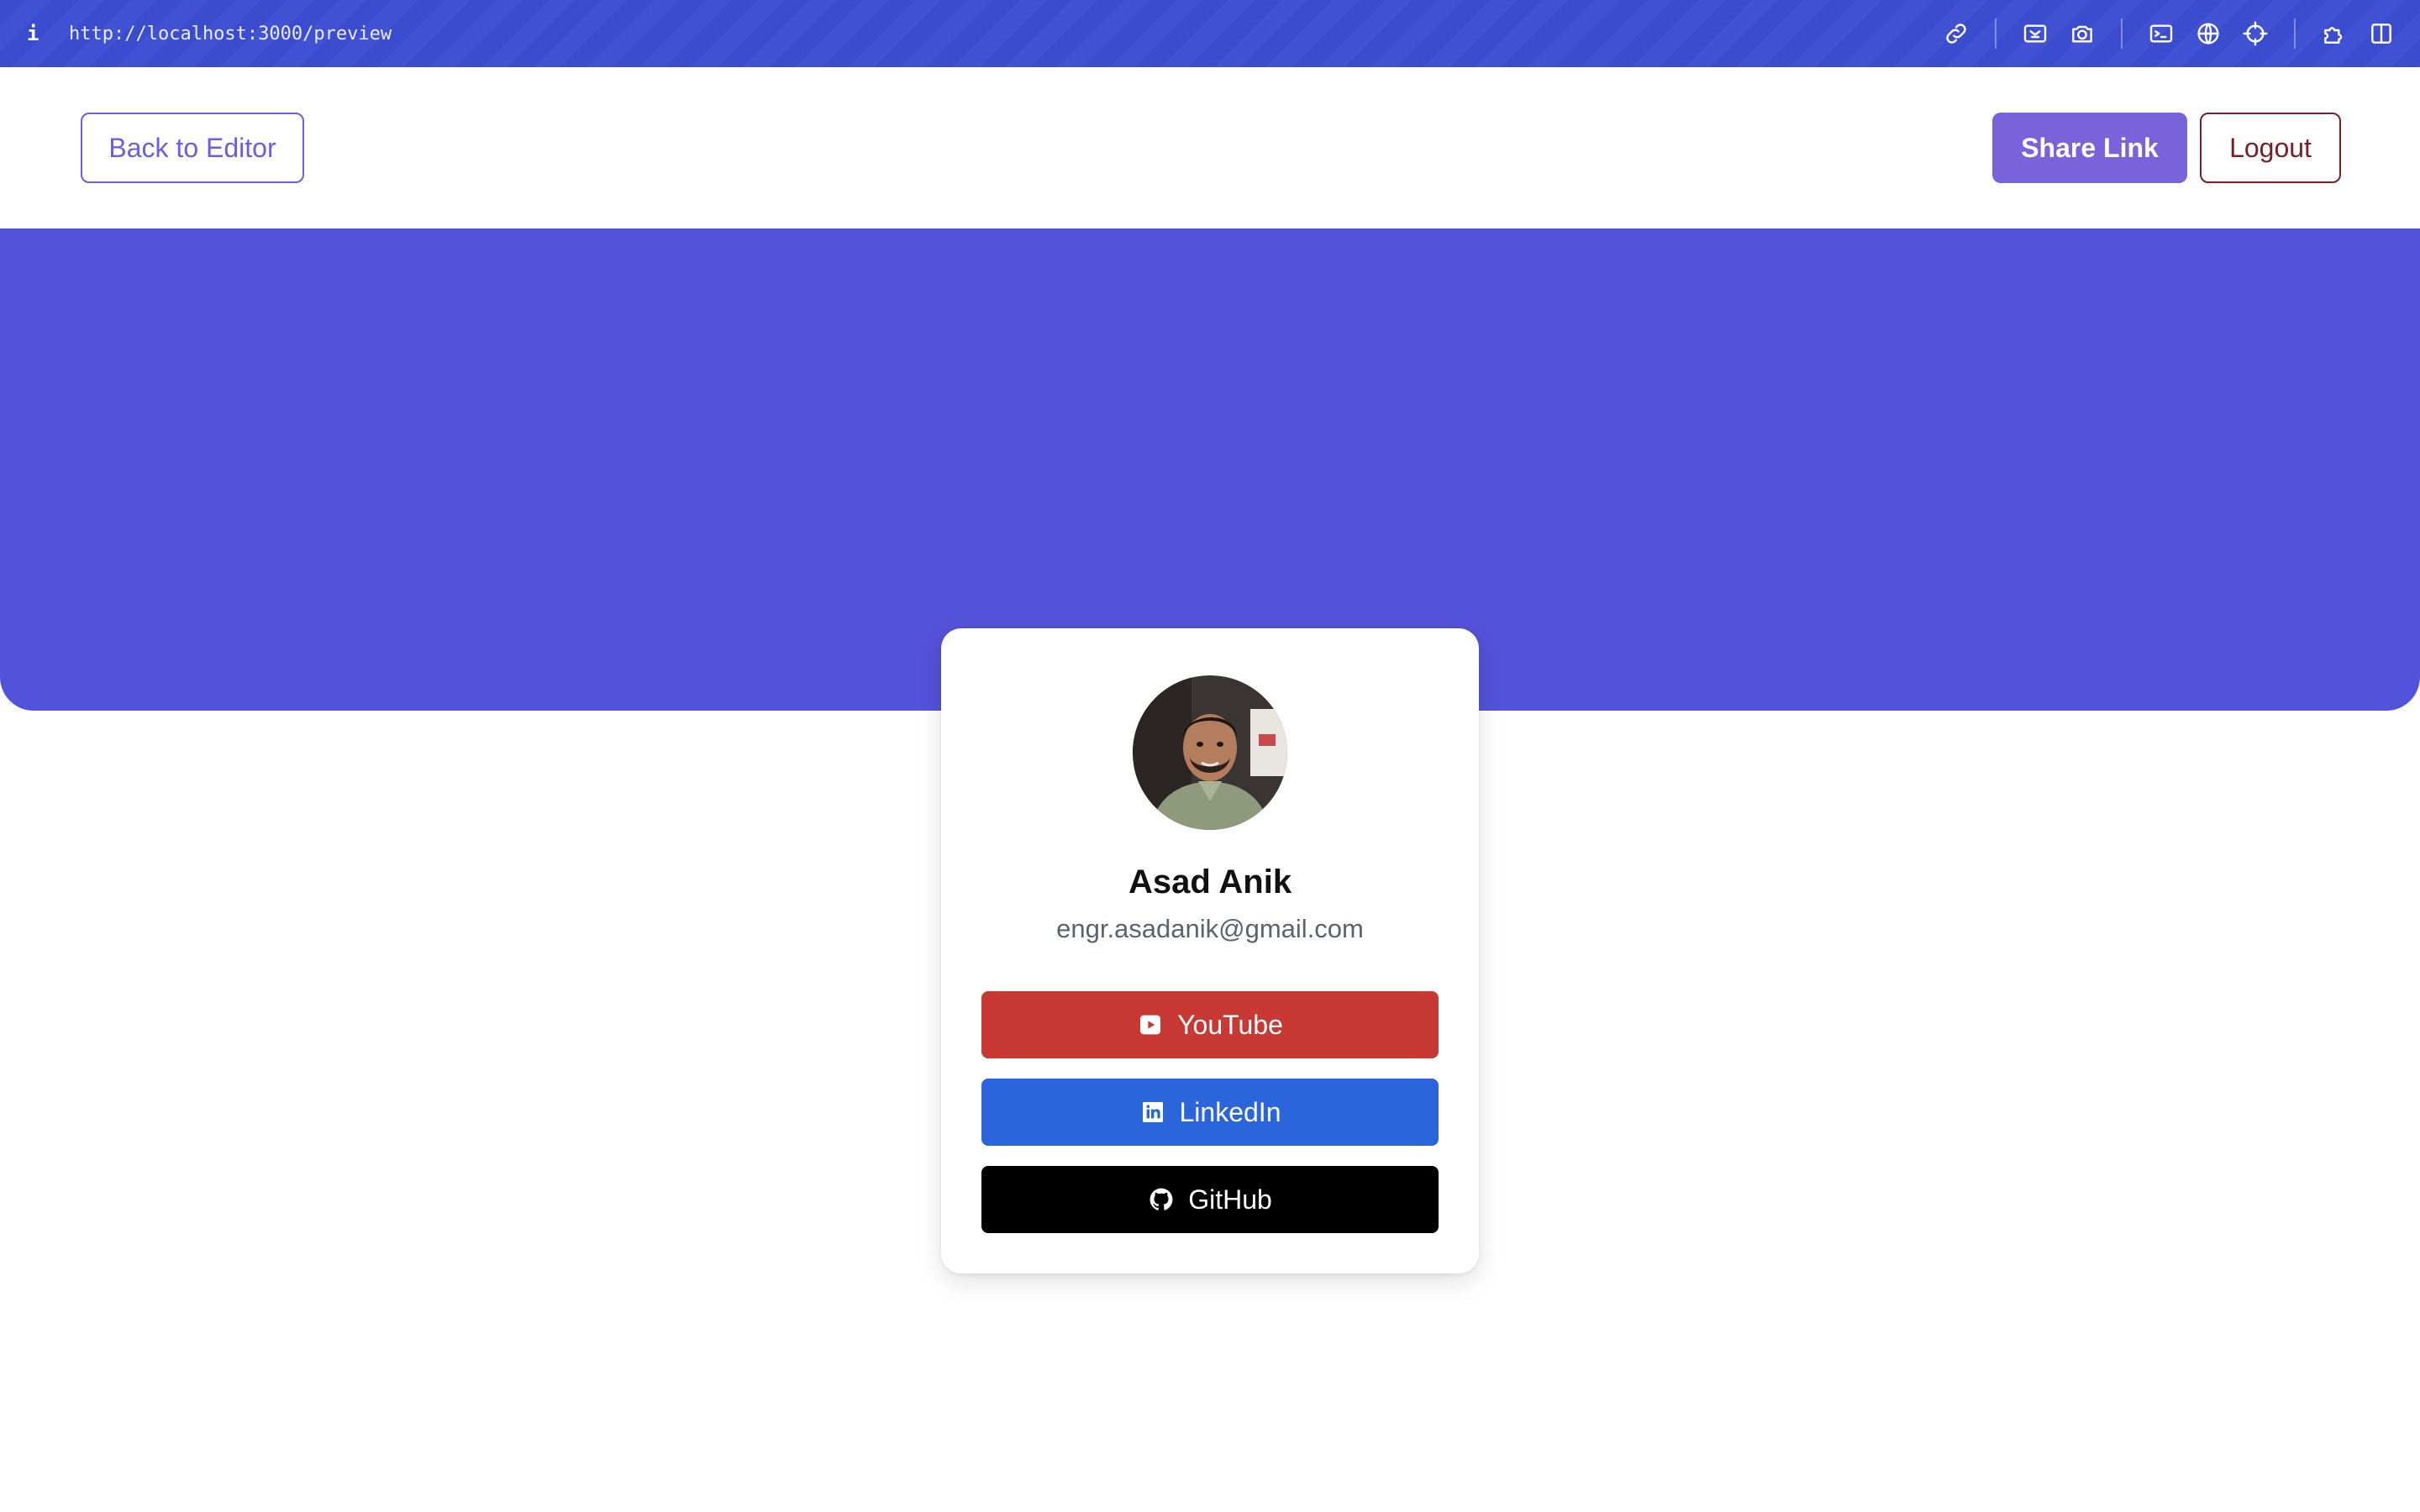 Image resolution: width=2420 pixels, height=1512 pixels. Describe the element at coordinates (2255, 33) in the screenshot. I see `crosshair-icon` at that location.